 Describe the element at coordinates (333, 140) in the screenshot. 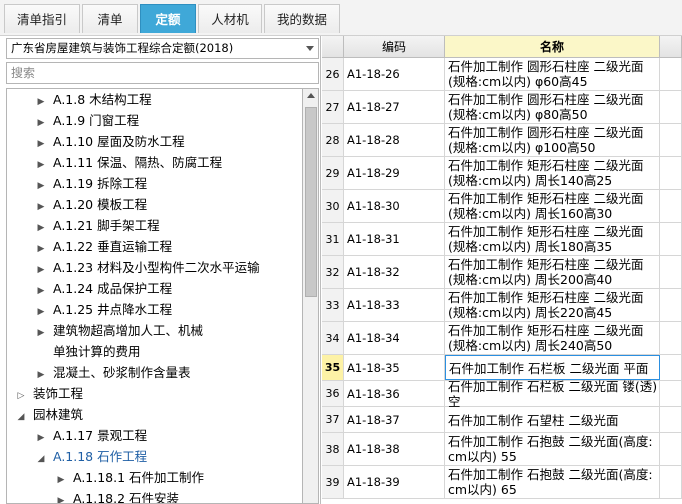

I see `row-number: 28` at that location.